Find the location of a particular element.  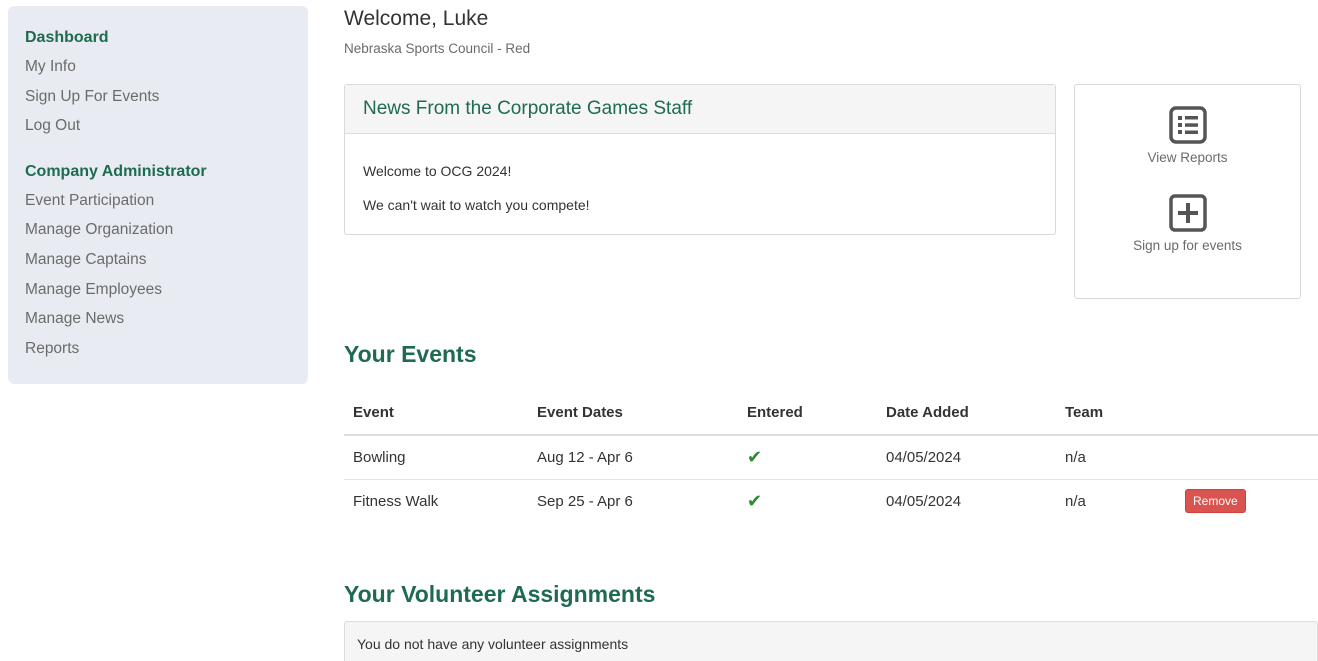

column-header-entered: Entered is located at coordinates (807, 413).